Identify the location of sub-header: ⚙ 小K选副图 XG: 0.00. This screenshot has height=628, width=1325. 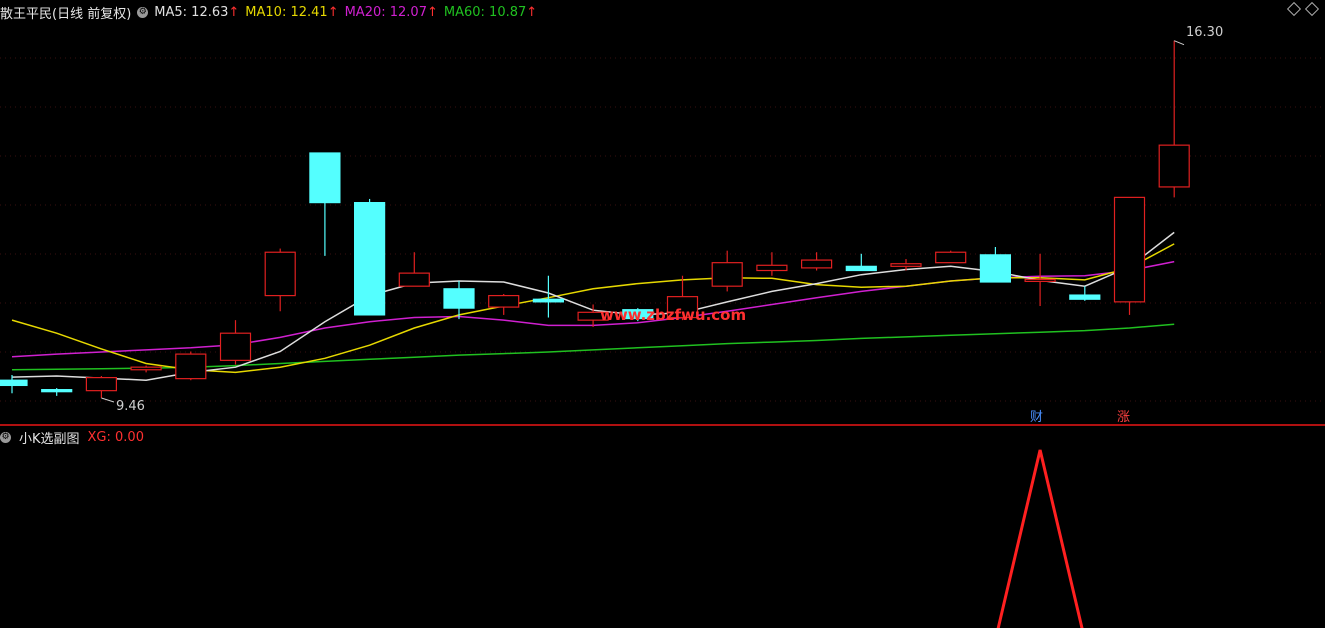
(76, 437).